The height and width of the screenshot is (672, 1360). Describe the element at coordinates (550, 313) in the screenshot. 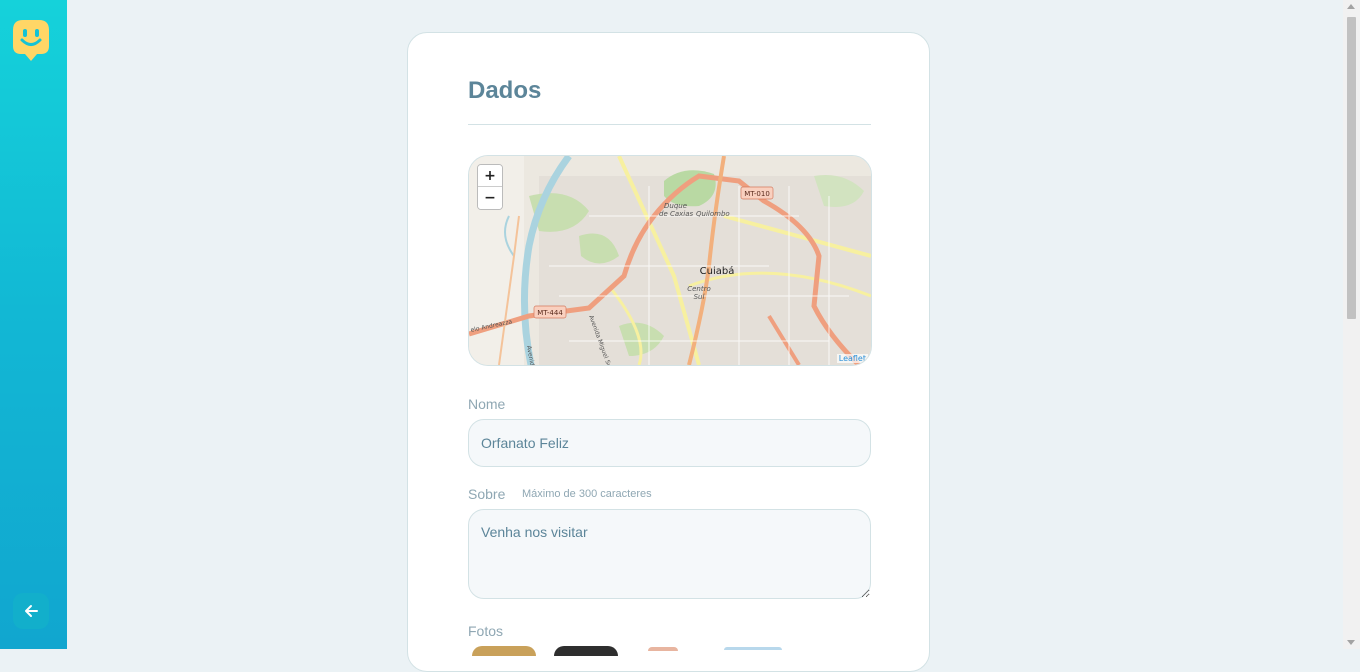

I see `map-road-mt444: MT-444` at that location.